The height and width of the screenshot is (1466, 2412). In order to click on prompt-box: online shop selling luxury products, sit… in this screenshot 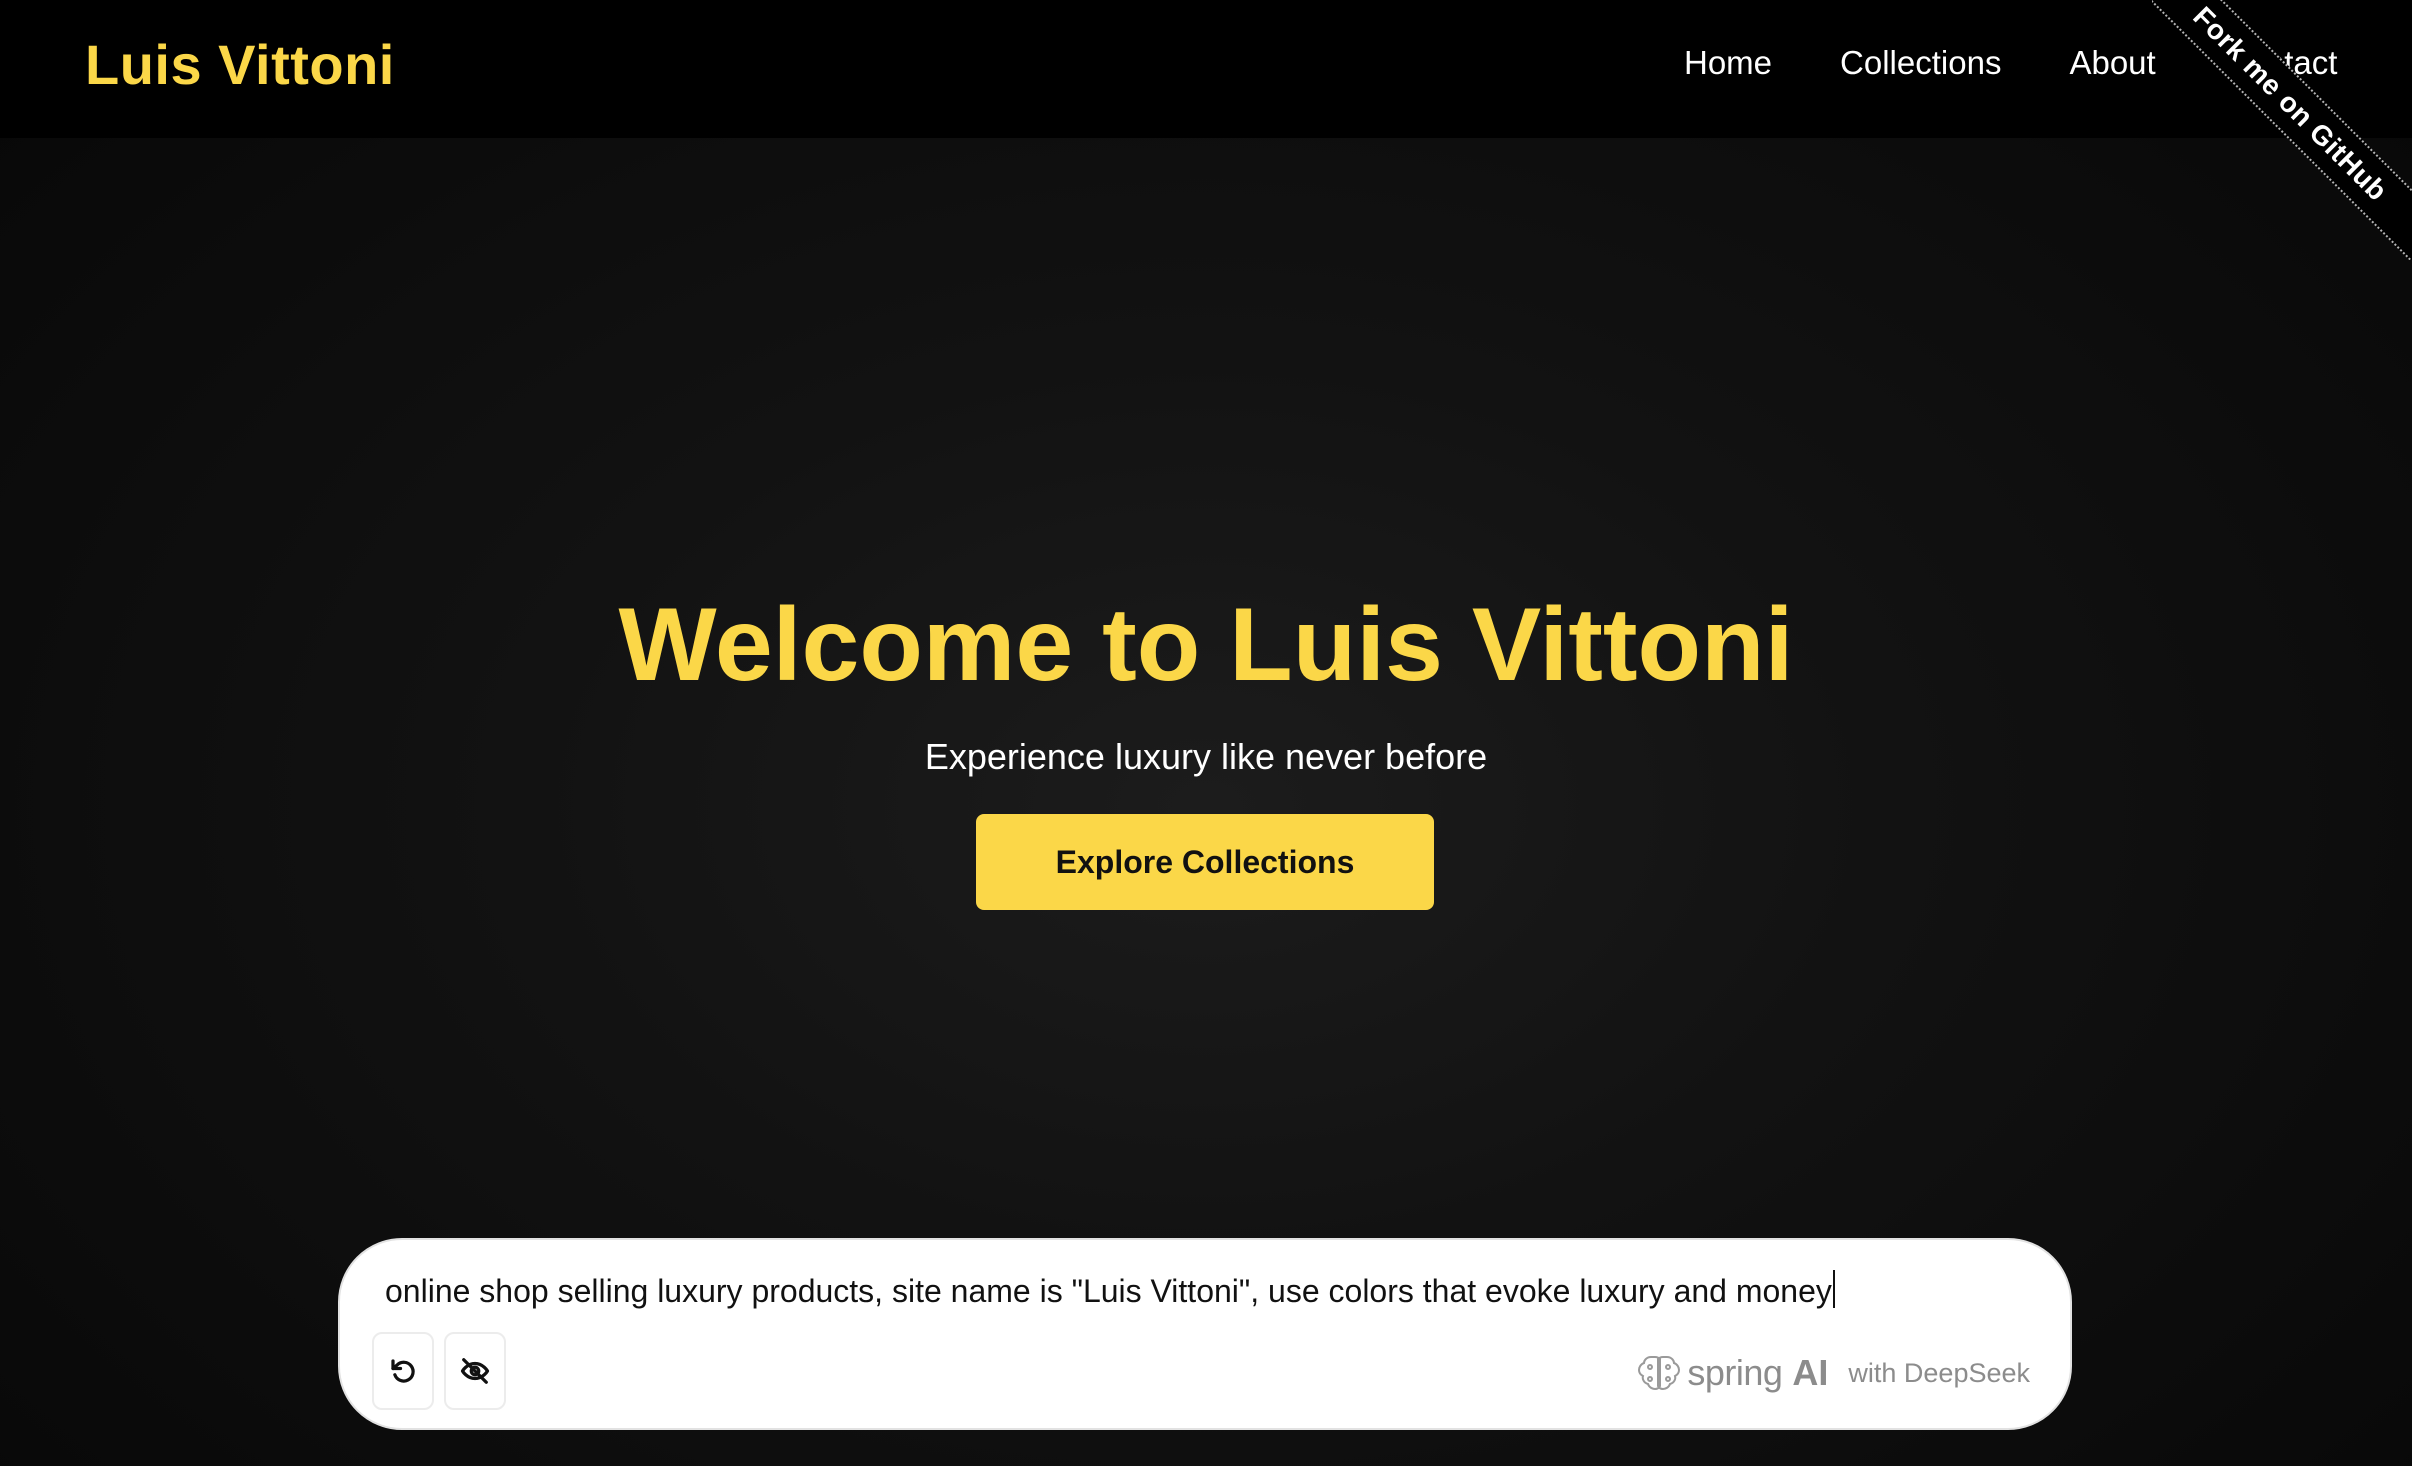, I will do `click(1205, 1334)`.